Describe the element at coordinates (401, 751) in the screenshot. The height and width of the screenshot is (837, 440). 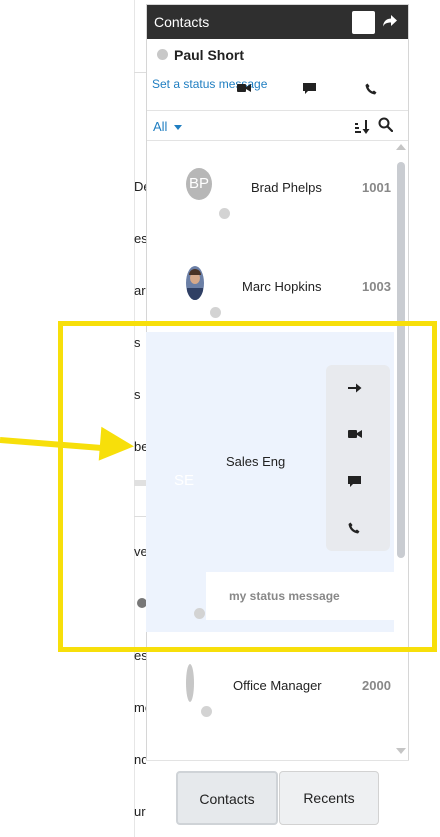
I see `scroll-down-arrow` at that location.